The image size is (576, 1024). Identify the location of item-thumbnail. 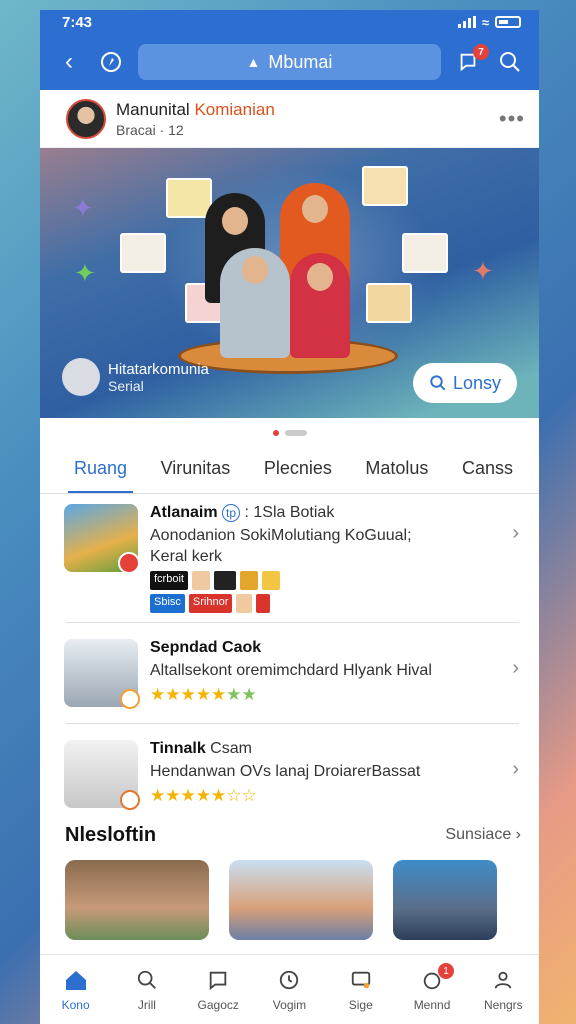
(102, 539).